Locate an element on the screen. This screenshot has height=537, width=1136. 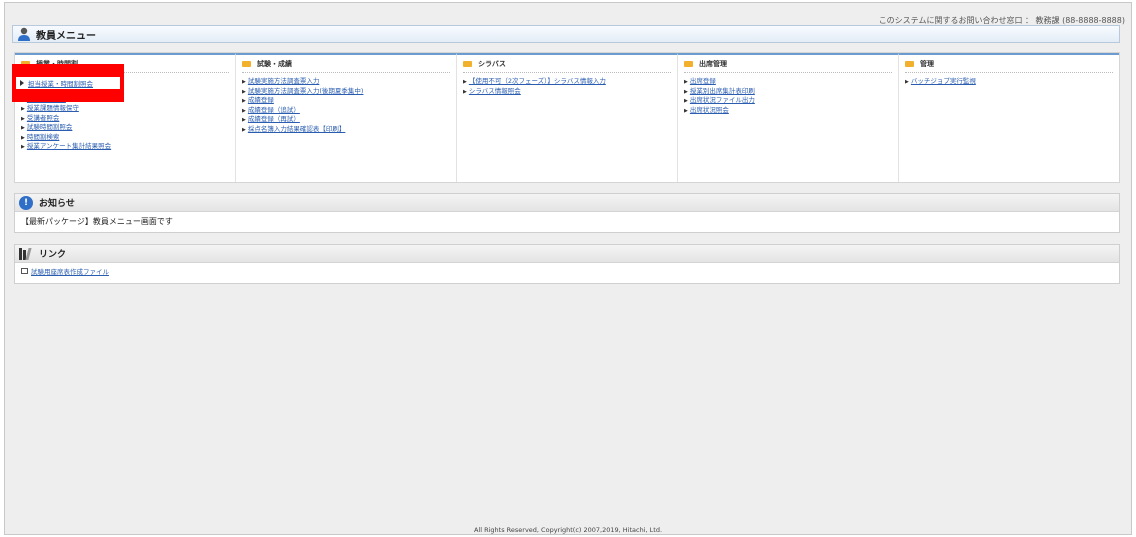
links-box: リンク 試験用座席表作成ファイル is located at coordinates (567, 264).